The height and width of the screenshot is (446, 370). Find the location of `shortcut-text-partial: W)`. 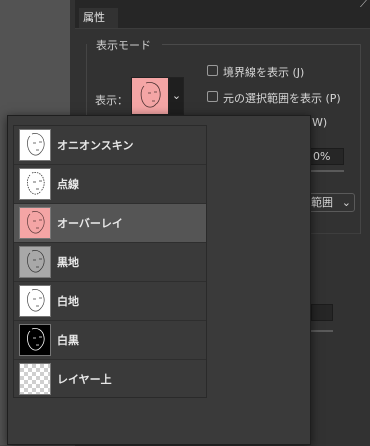

shortcut-text-partial: W) is located at coordinates (320, 122).